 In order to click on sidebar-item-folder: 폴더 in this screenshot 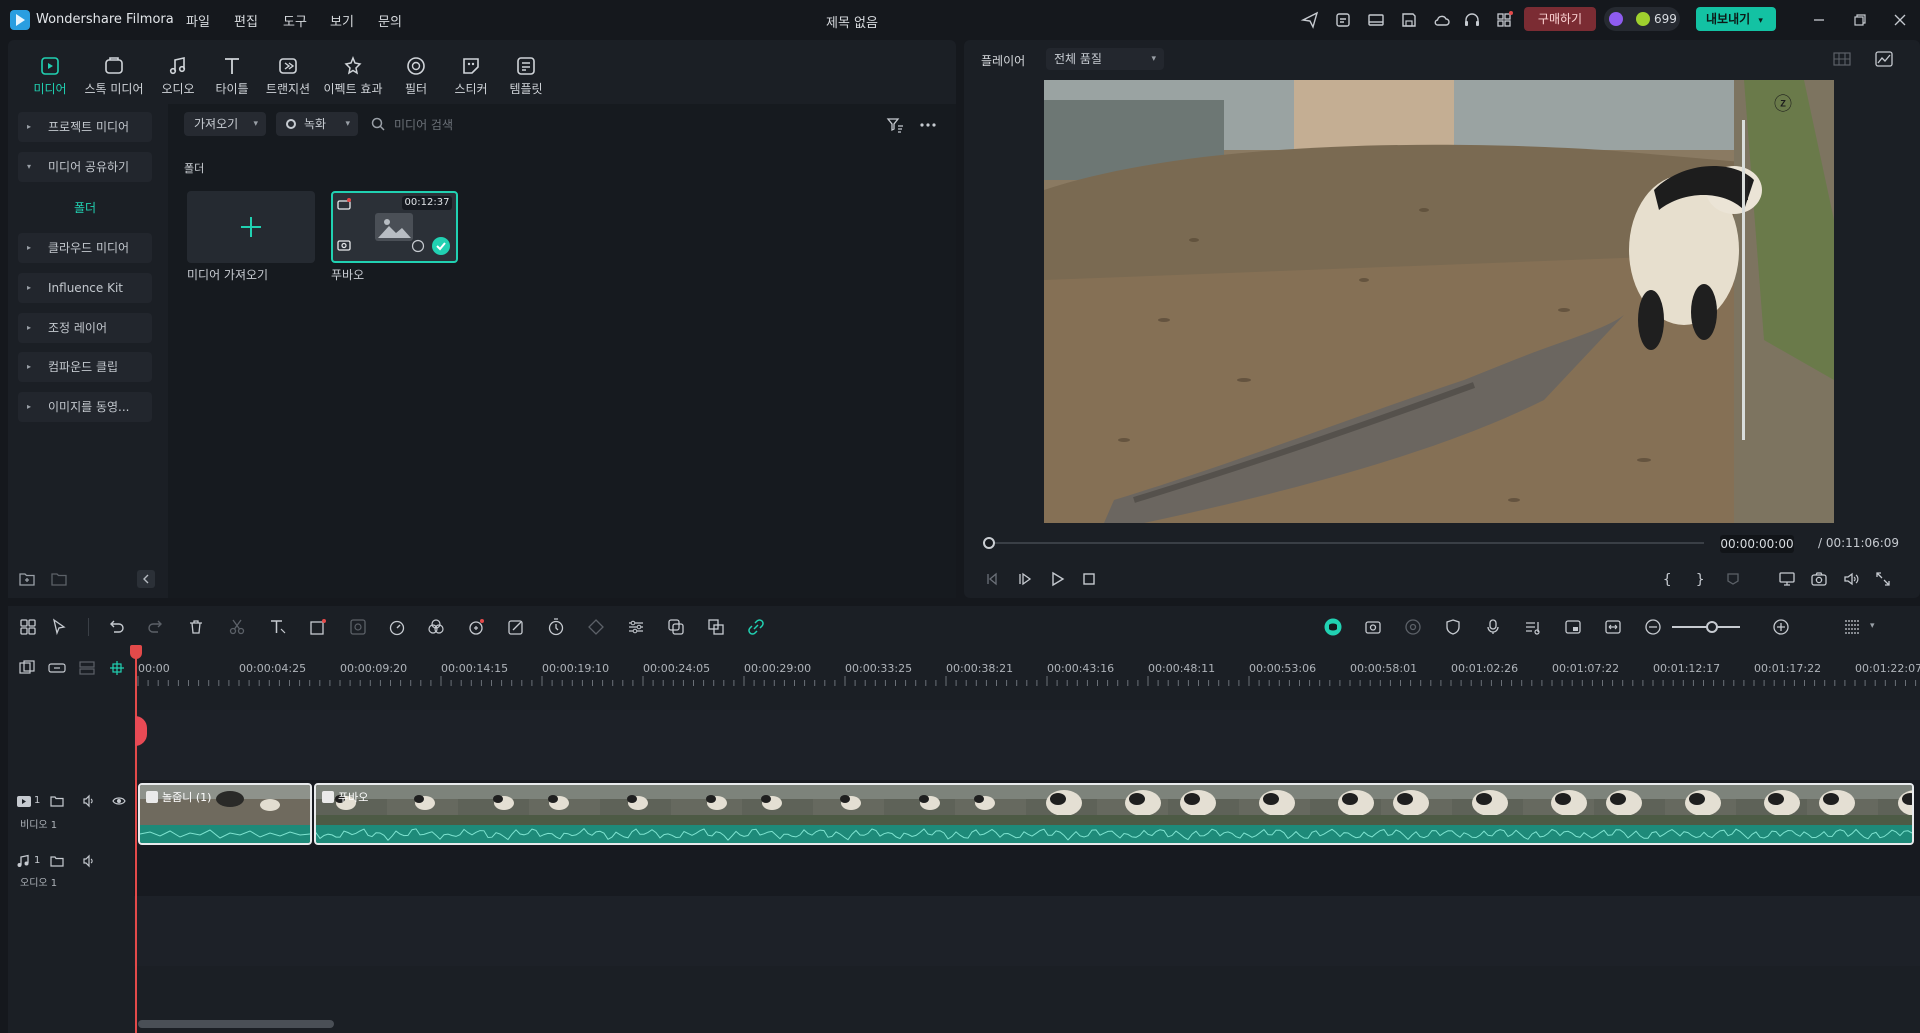, I will do `click(85, 208)`.